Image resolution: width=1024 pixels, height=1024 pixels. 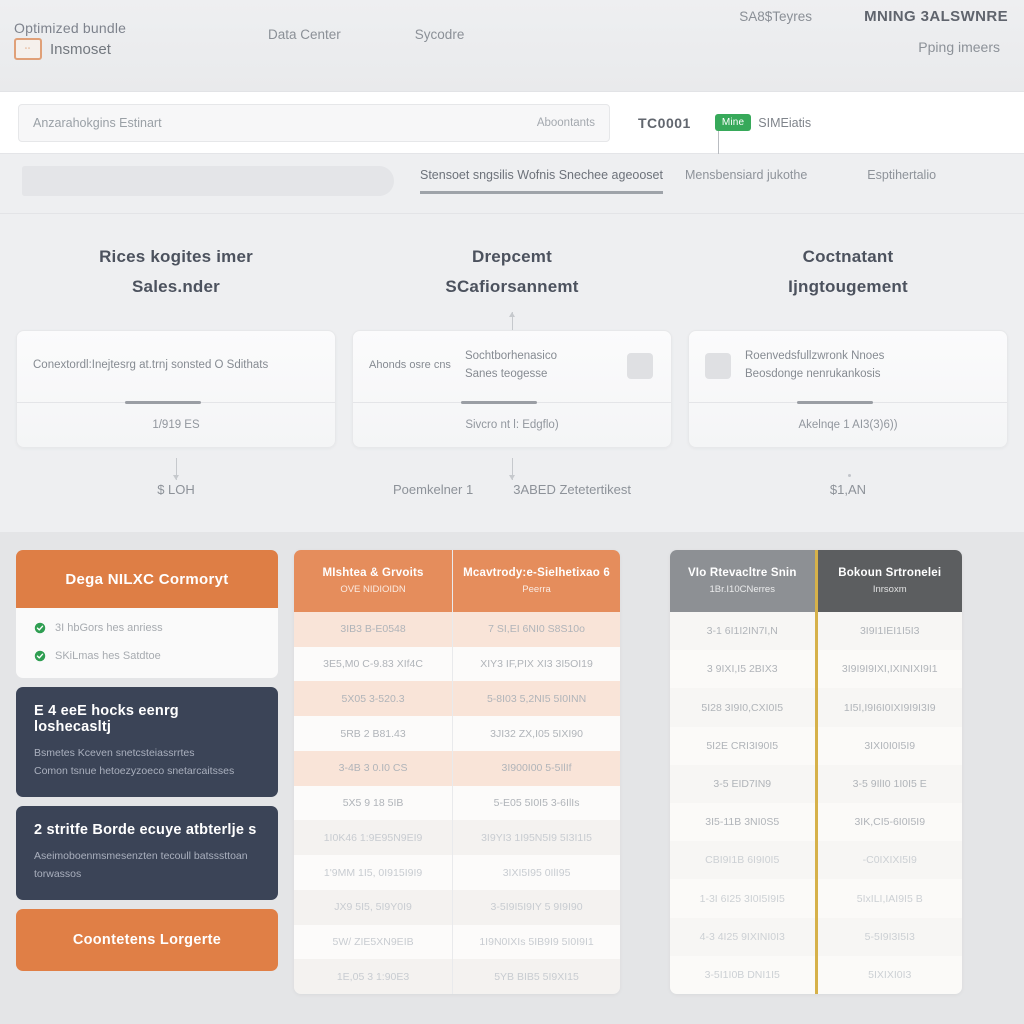 I want to click on table-row: 5I2E CRI3I90I5, so click(x=742, y=745).